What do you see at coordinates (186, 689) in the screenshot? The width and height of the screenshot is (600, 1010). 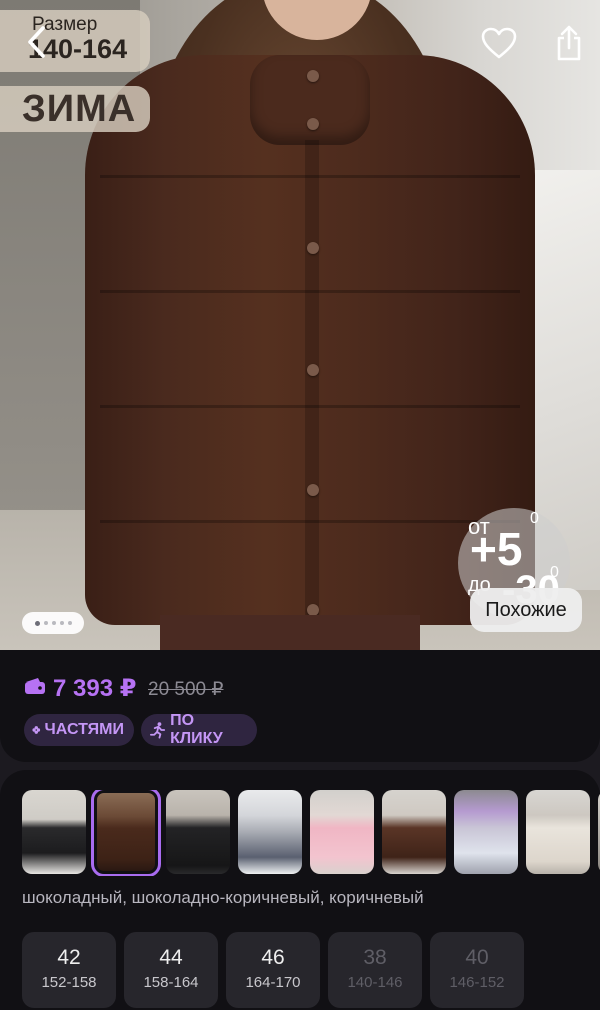 I see `old-price: 20 500 ₽` at bounding box center [186, 689].